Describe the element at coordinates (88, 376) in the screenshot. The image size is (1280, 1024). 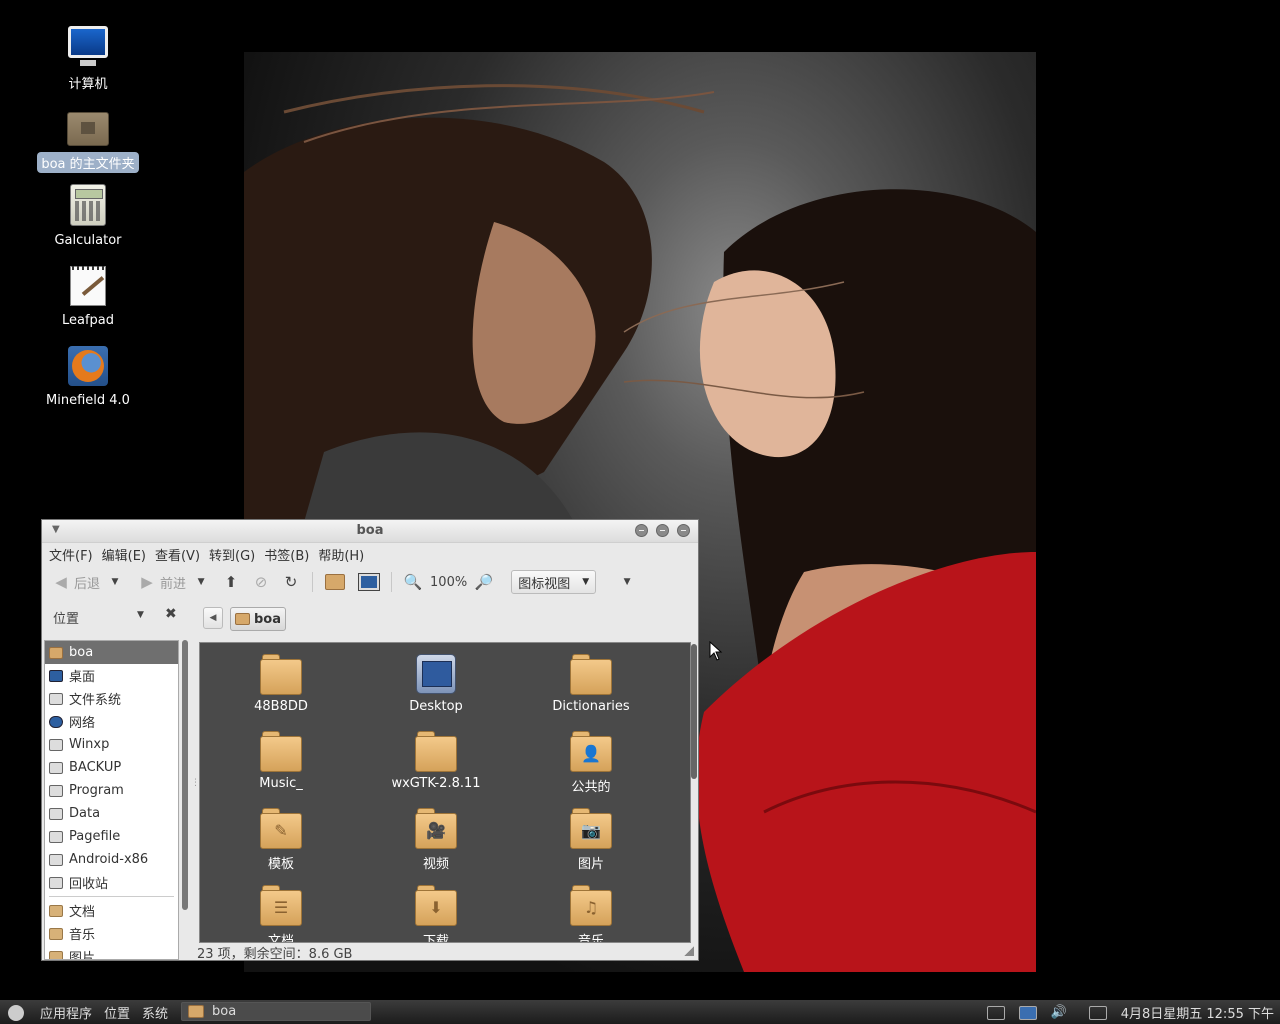
I see `desktop-icon-minefield: Minefield 4.0` at that location.